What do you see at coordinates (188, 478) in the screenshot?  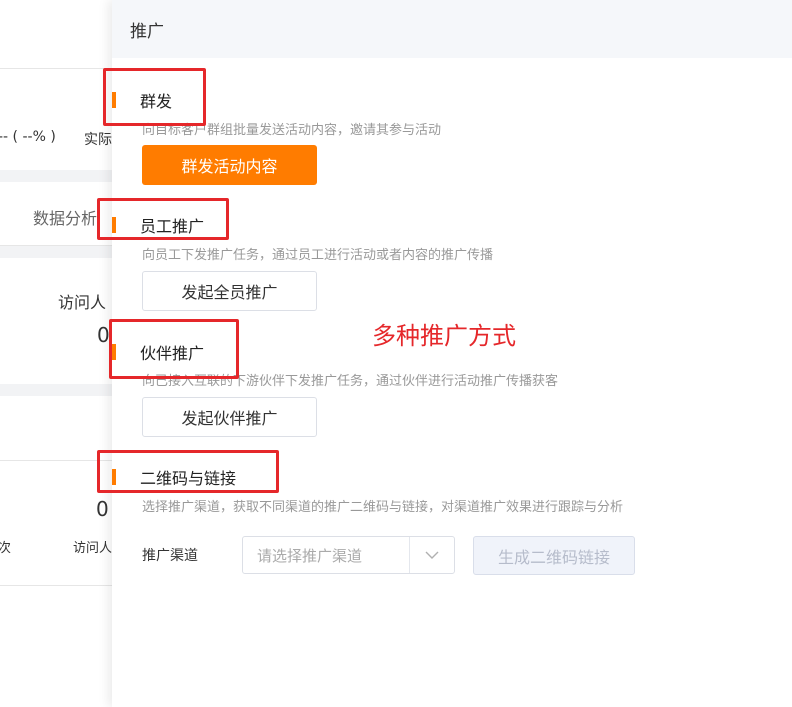 I see `section-title-text: 二维码与链接` at bounding box center [188, 478].